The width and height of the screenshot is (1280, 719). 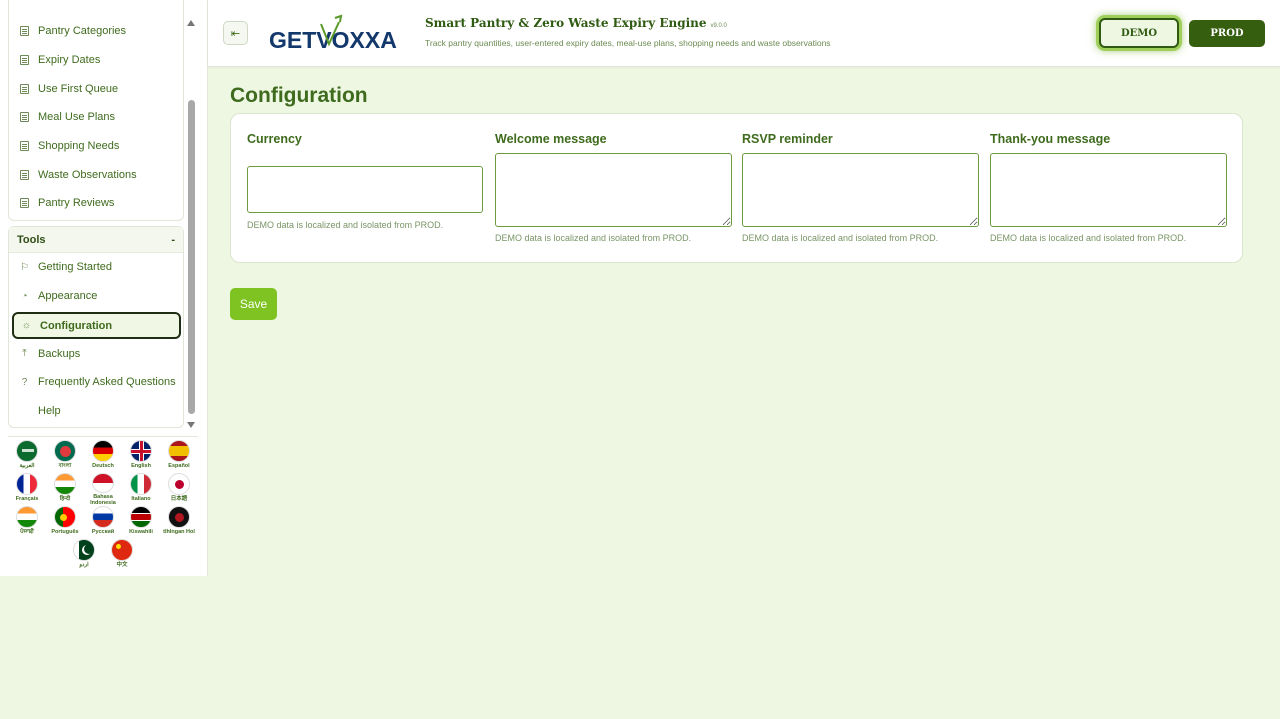 I want to click on getvoxxa-logo: GETVOXXA, so click(x=340, y=34).